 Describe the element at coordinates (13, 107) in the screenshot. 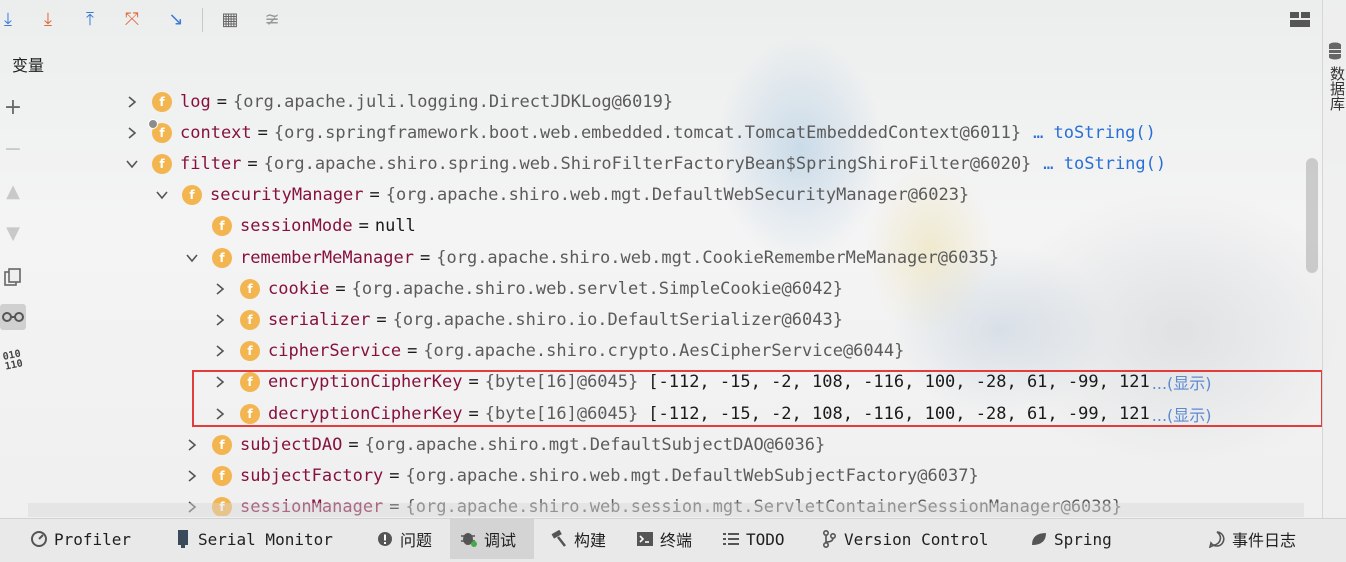

I see `plus-icon: +` at that location.